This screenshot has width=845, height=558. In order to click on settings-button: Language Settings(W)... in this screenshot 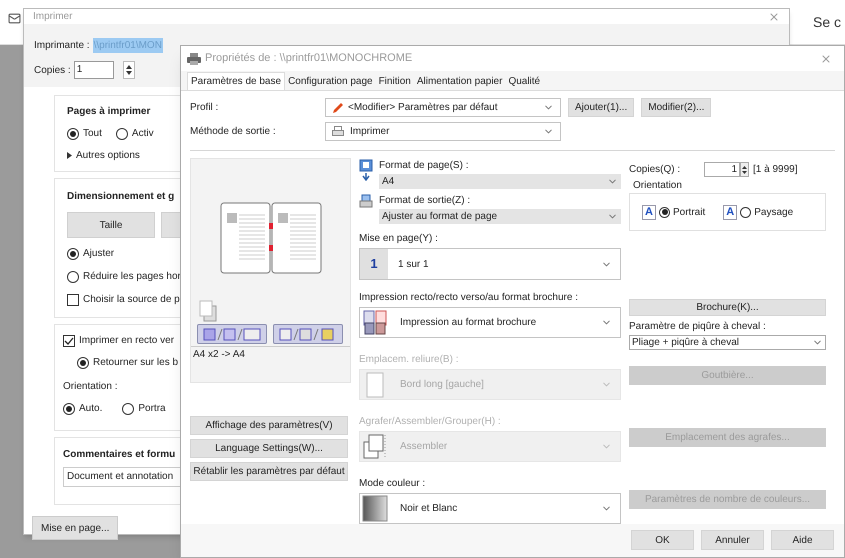, I will do `click(269, 448)`.